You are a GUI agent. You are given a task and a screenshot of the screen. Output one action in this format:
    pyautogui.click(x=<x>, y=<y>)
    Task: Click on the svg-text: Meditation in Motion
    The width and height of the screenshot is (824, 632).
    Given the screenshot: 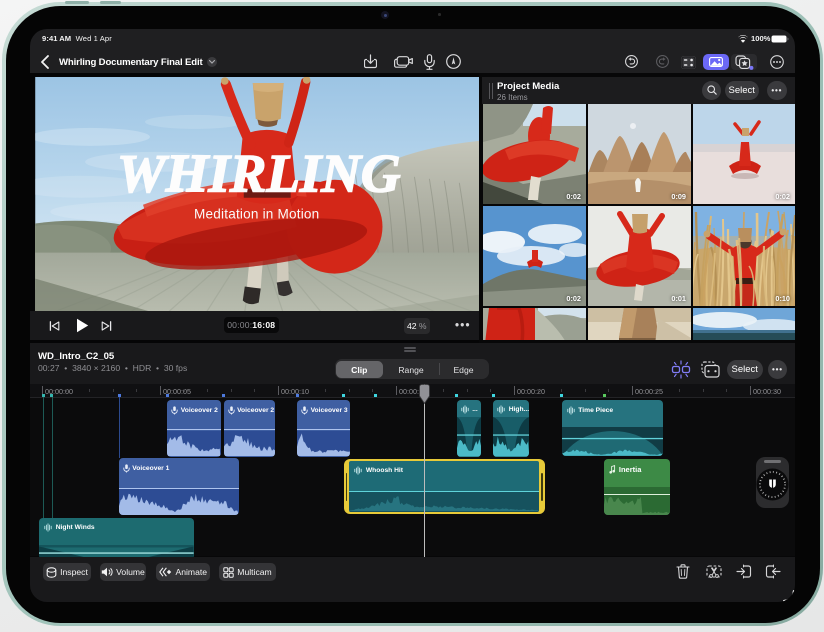 What is the action you would take?
    pyautogui.click(x=256, y=213)
    